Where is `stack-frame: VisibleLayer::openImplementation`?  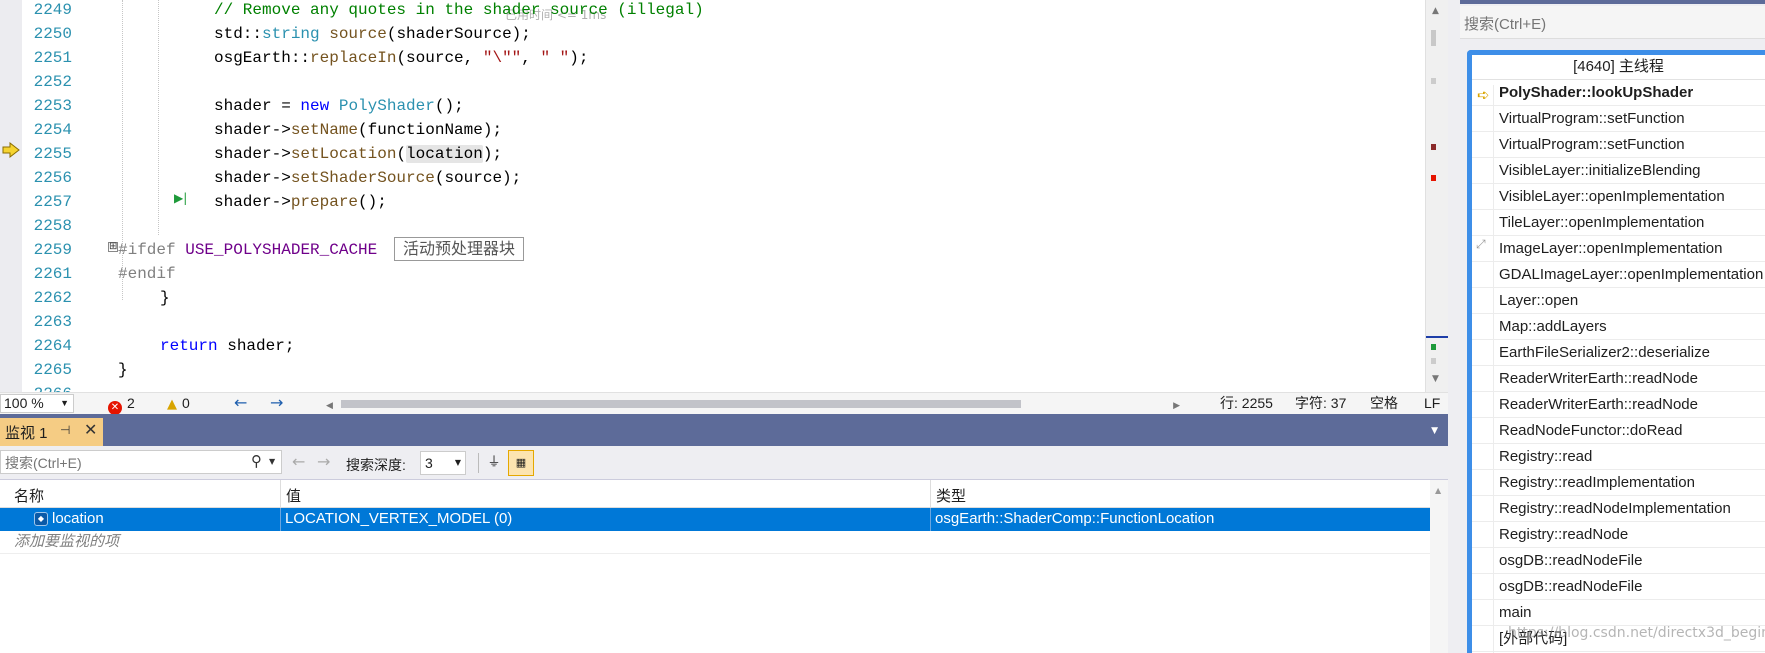 stack-frame: VisibleLayer::openImplementation is located at coordinates (1618, 197).